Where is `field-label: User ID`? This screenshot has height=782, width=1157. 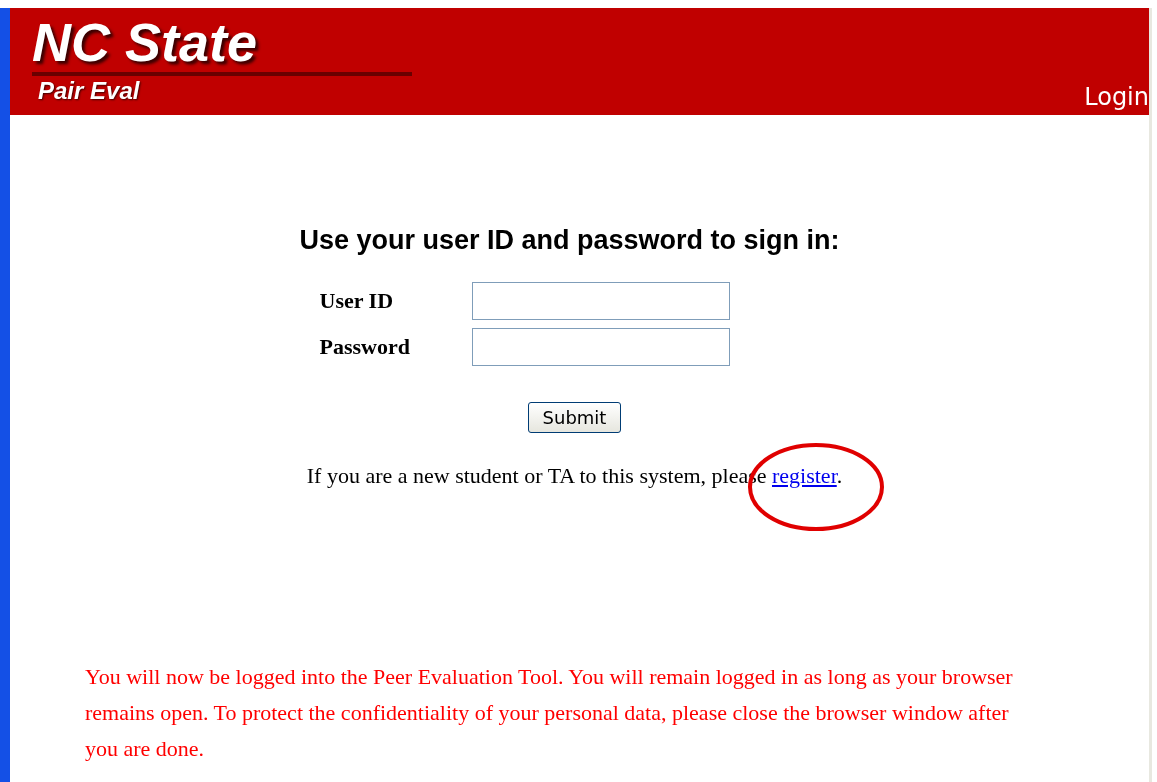
field-label: User ID is located at coordinates (357, 301).